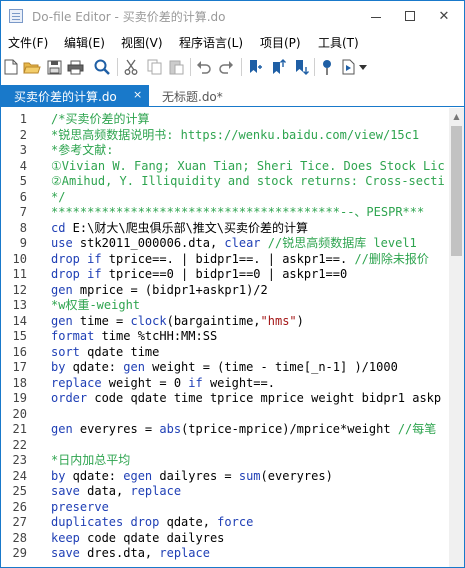  What do you see at coordinates (226, 67) in the screenshot?
I see `redo-button` at bounding box center [226, 67].